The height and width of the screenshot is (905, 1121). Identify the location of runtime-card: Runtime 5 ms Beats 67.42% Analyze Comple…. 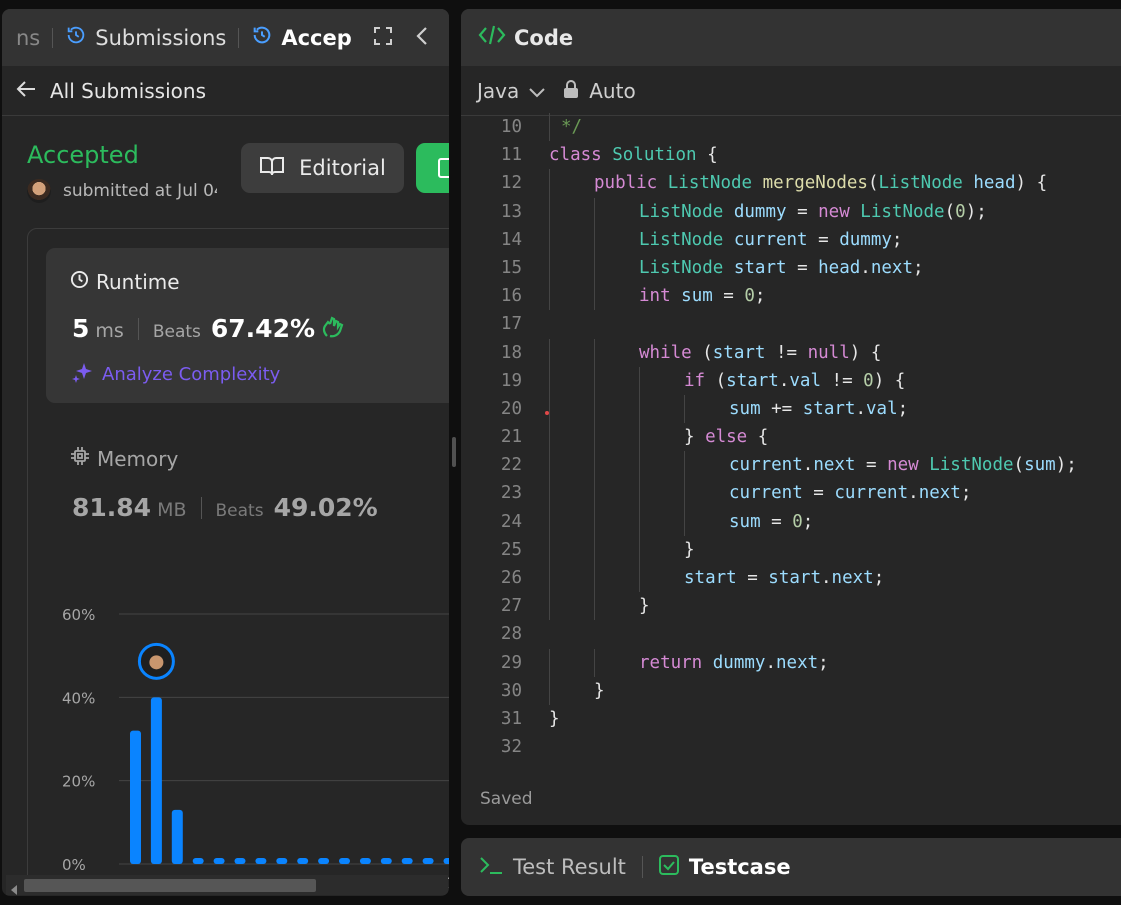
(247, 325).